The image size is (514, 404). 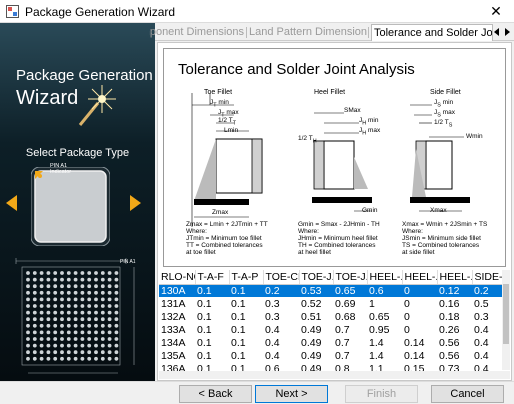 I want to click on table-row: 131A 0.1 0.1 0.3 0.52 0.69 1 0 0.16 0.5, so click(x=330, y=303).